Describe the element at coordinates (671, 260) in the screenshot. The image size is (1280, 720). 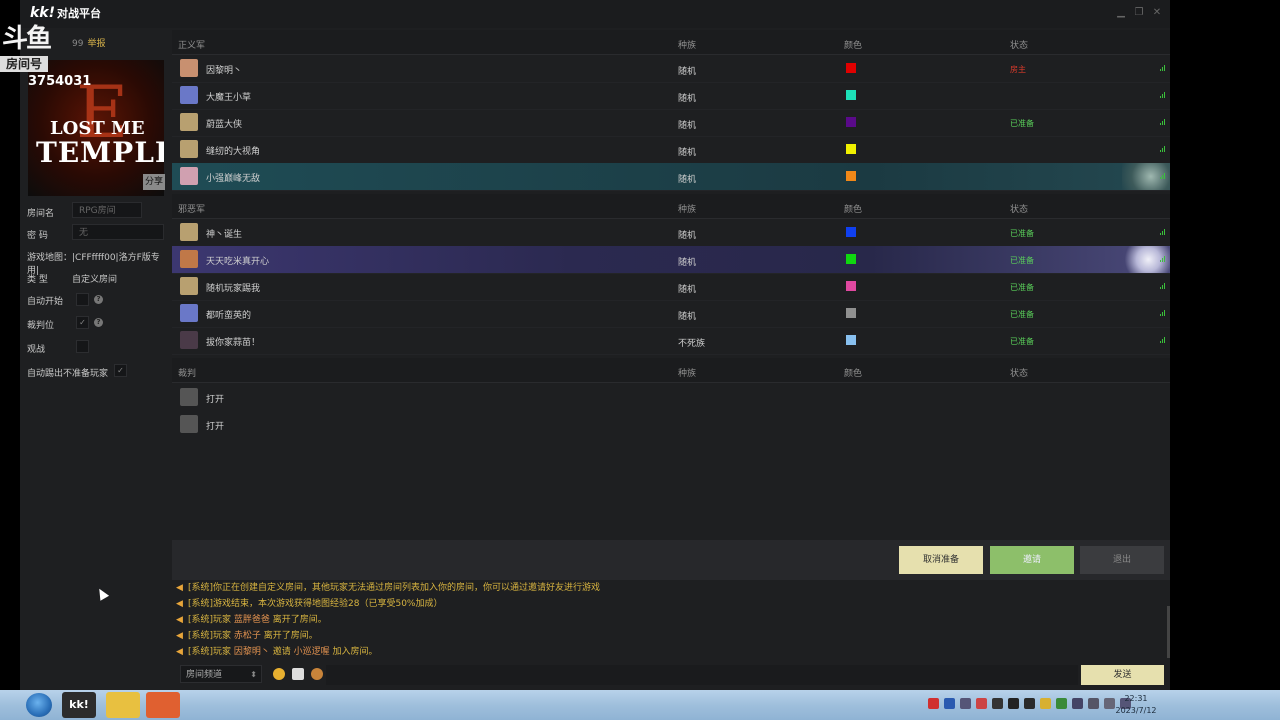
I see `player-row: 天天吃米真开心 随机 已准备` at that location.